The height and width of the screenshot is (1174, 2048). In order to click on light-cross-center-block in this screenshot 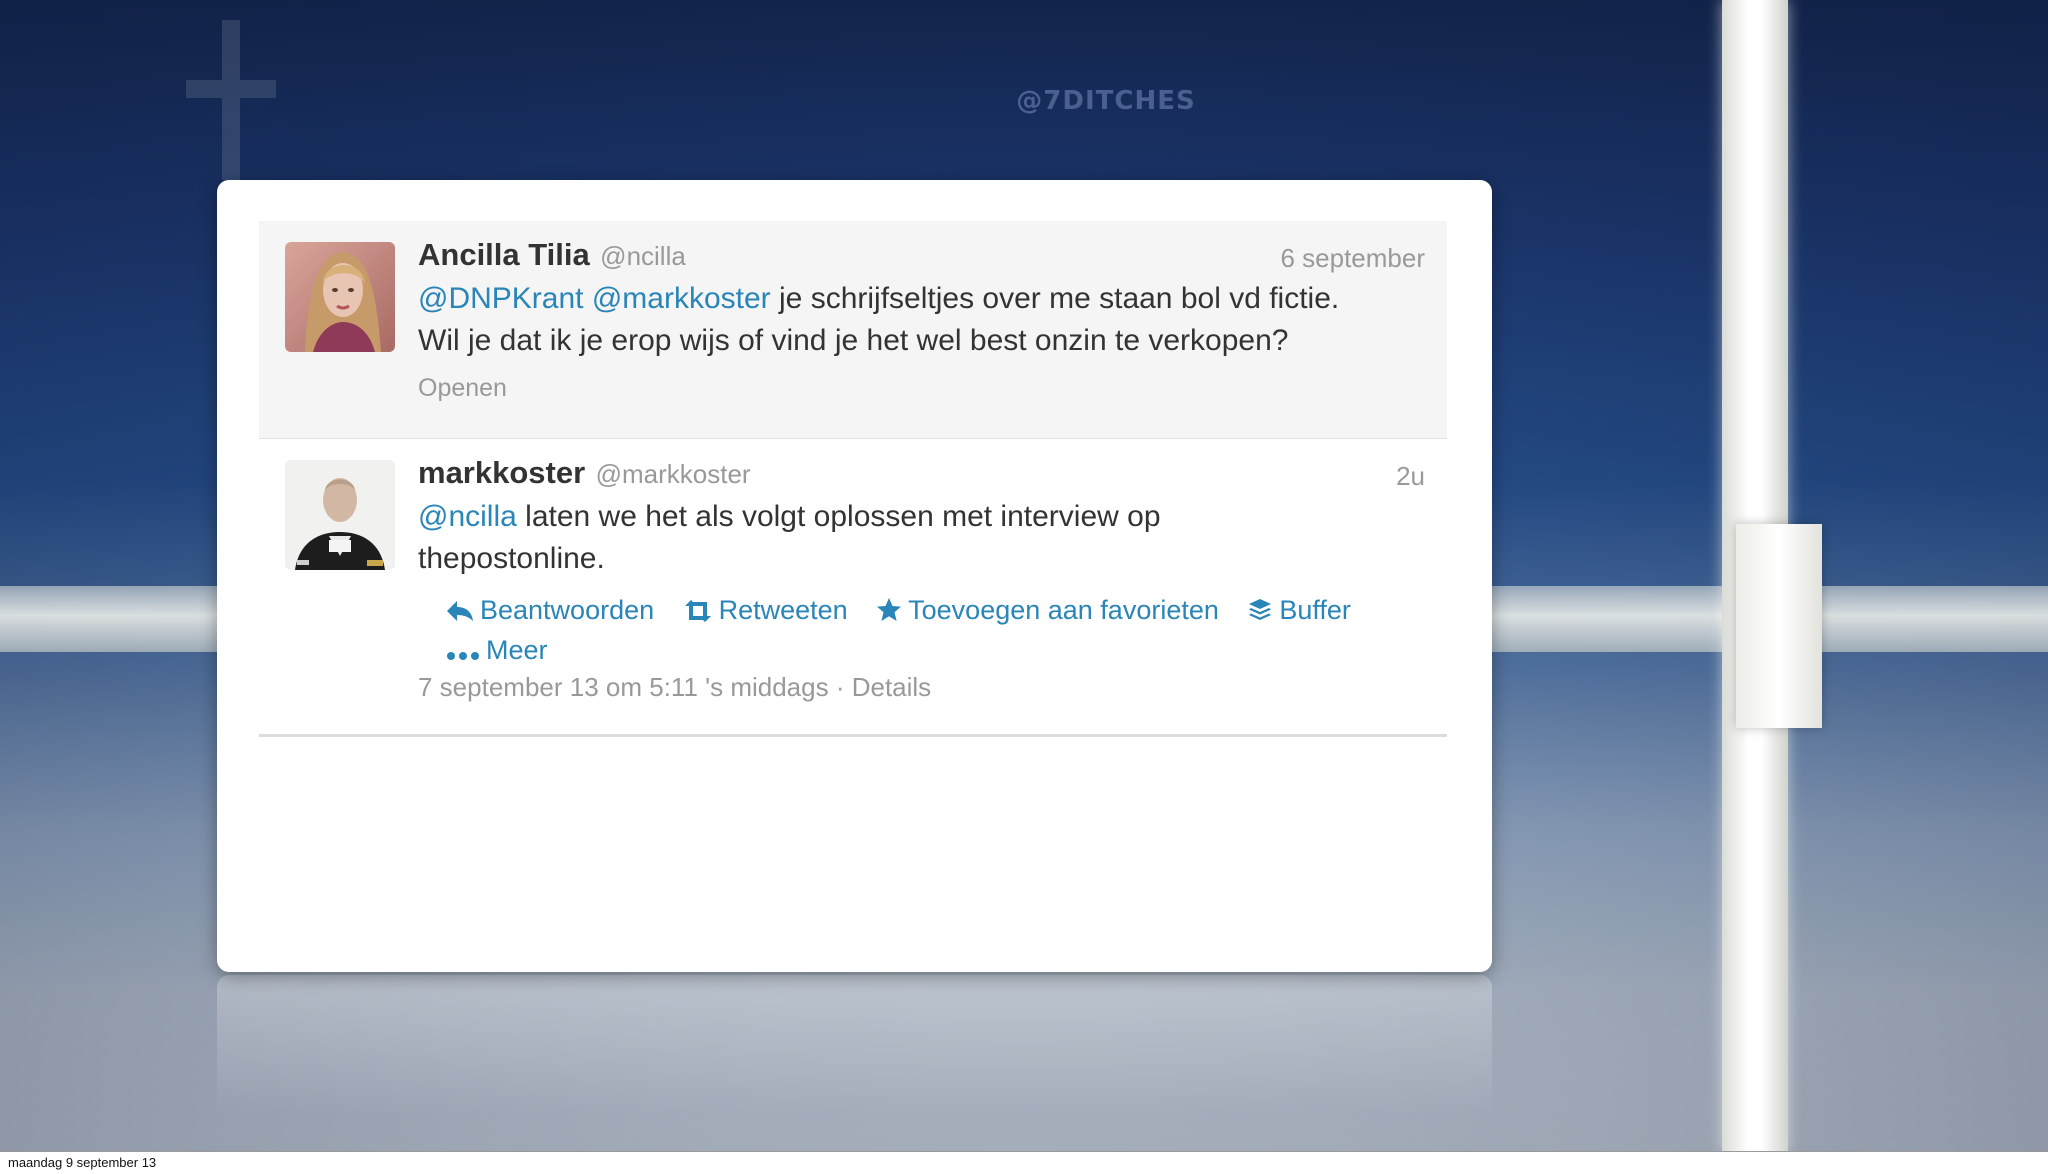, I will do `click(1779, 626)`.